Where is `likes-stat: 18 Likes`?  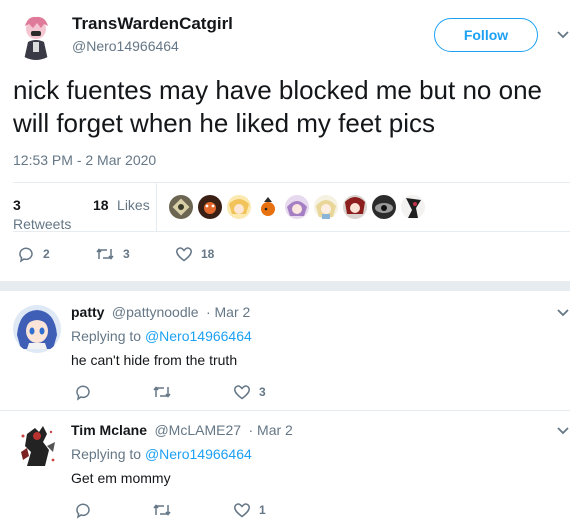
likes-stat: 18 Likes is located at coordinates (121, 206).